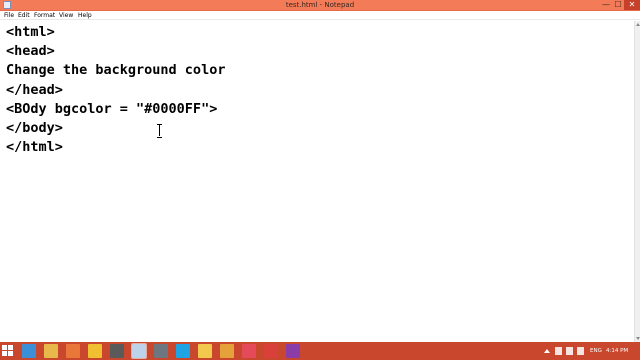 The image size is (640, 360). I want to click on calculator-icon, so click(161, 351).